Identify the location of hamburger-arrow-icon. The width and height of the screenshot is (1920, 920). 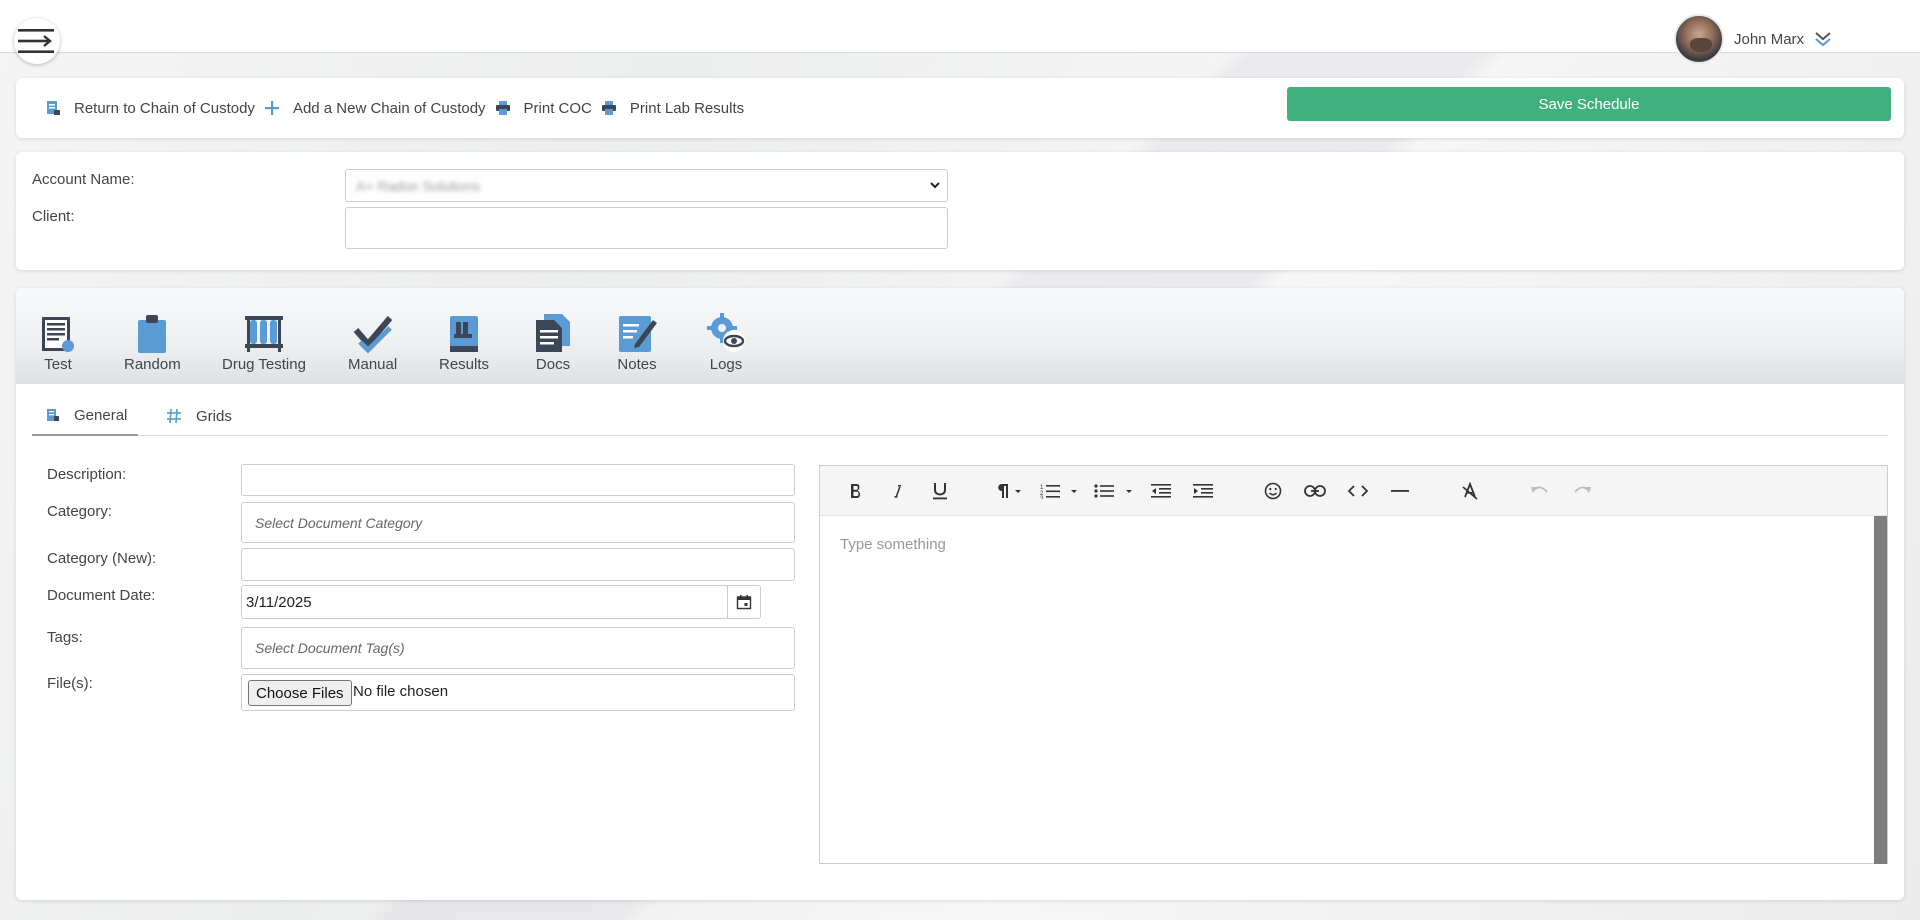
(36, 41).